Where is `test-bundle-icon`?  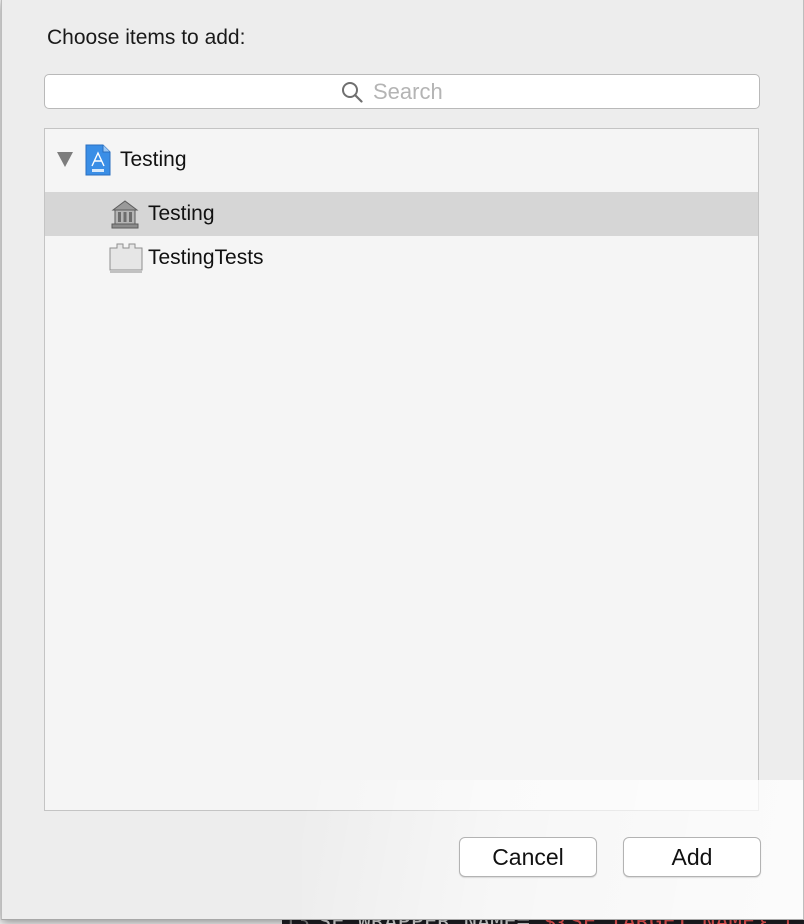 test-bundle-icon is located at coordinates (126, 260).